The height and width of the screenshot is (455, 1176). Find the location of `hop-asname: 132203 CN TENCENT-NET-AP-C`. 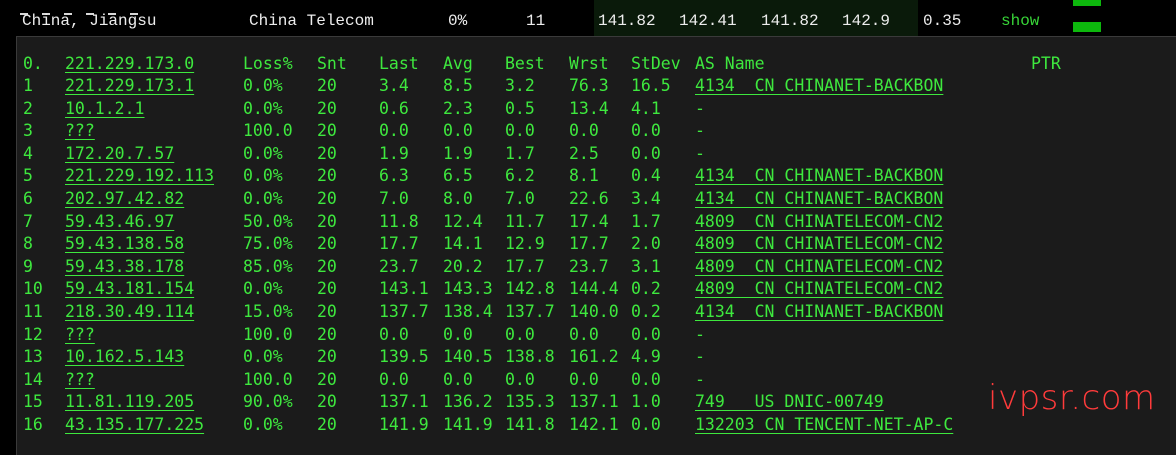

hop-asname: 132203 CN TENCENT-NET-AP-C is located at coordinates (824, 425).